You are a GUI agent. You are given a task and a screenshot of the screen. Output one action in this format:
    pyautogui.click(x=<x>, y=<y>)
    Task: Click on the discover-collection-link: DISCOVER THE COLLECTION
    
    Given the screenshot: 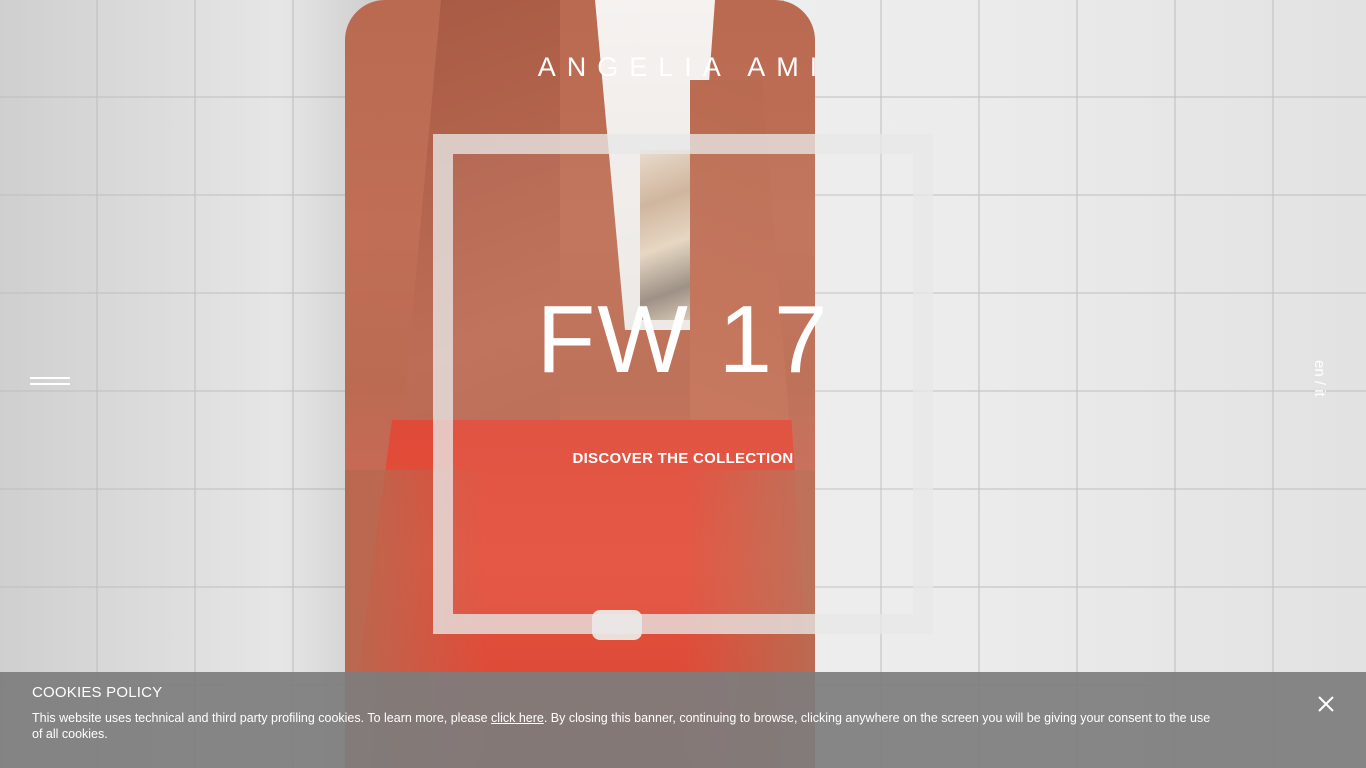 What is the action you would take?
    pyautogui.click(x=683, y=458)
    